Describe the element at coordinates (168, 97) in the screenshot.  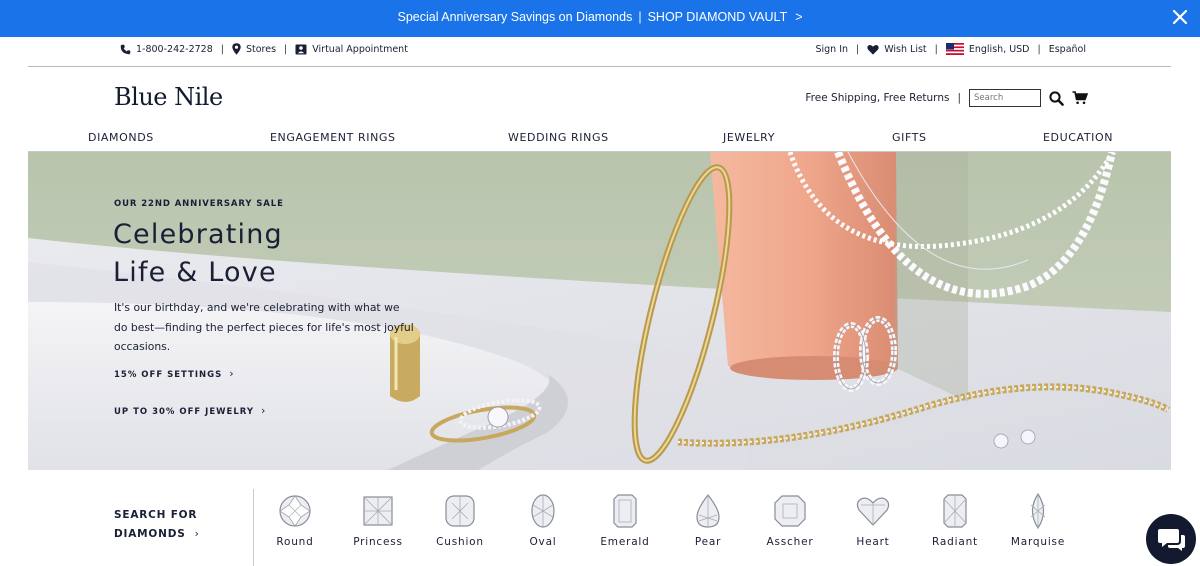
I see `brand-logo: Blue Nile` at that location.